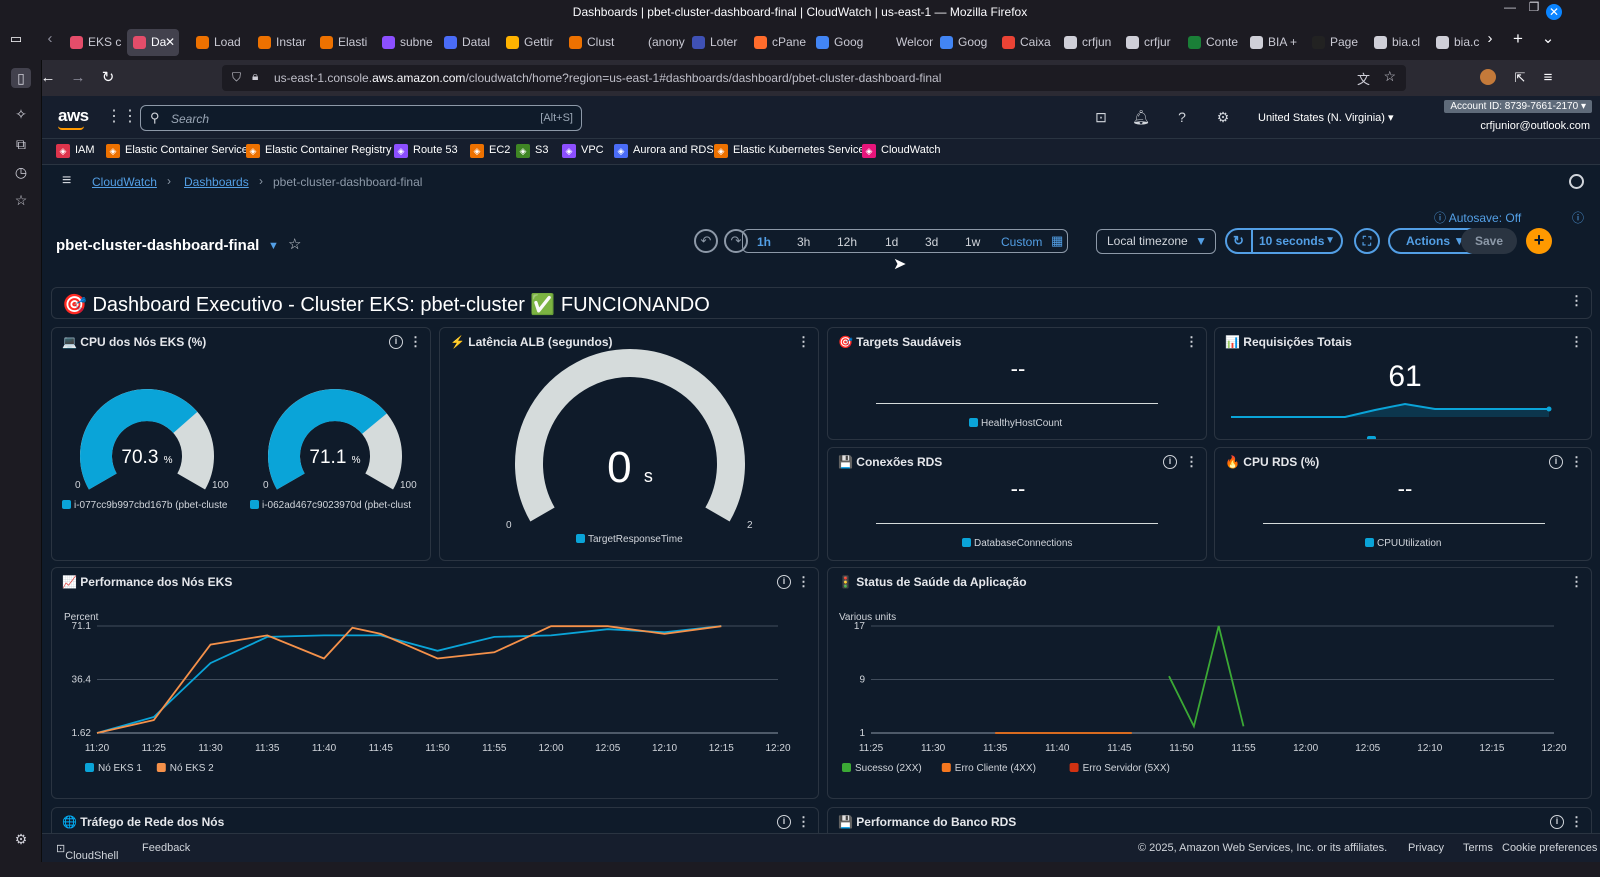 This screenshot has width=1600, height=877. What do you see at coordinates (1057, 241) in the screenshot?
I see `calendar-icon: ▦` at bounding box center [1057, 241].